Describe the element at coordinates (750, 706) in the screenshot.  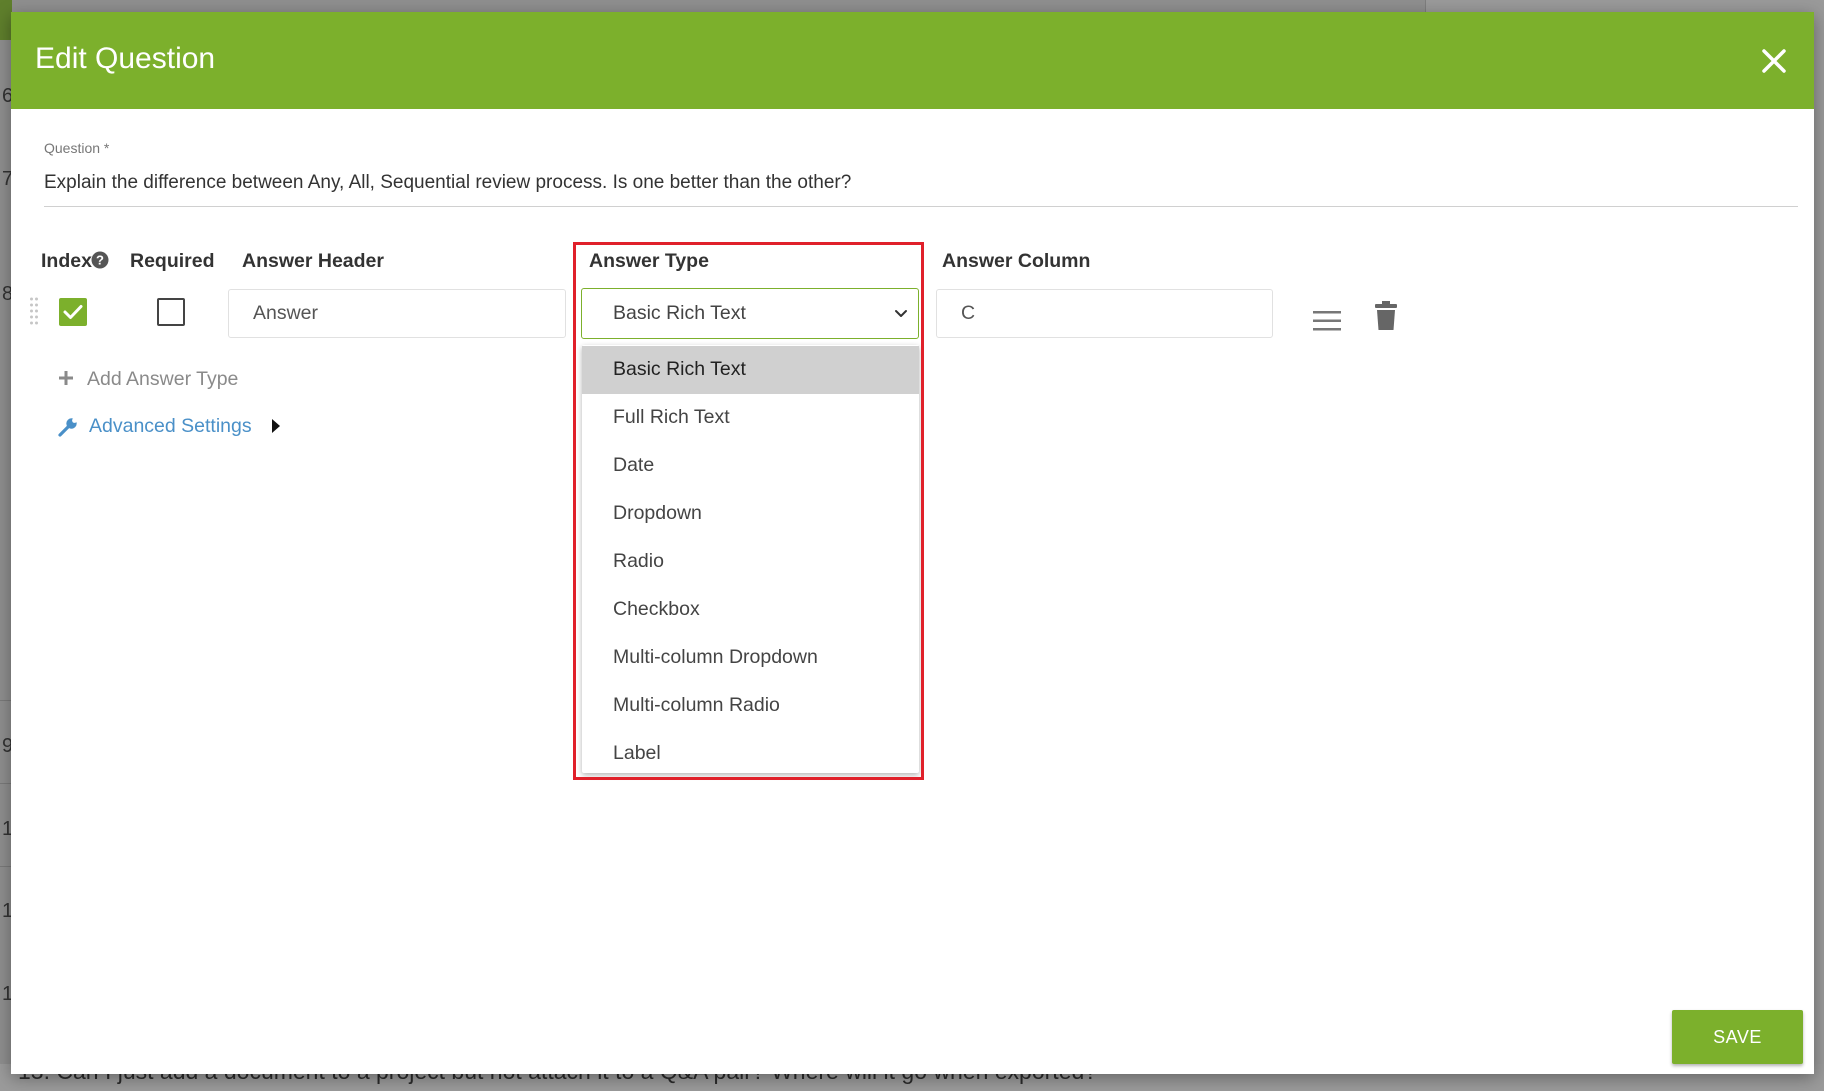
I see `dropdown-option: Multi-column Radio` at that location.